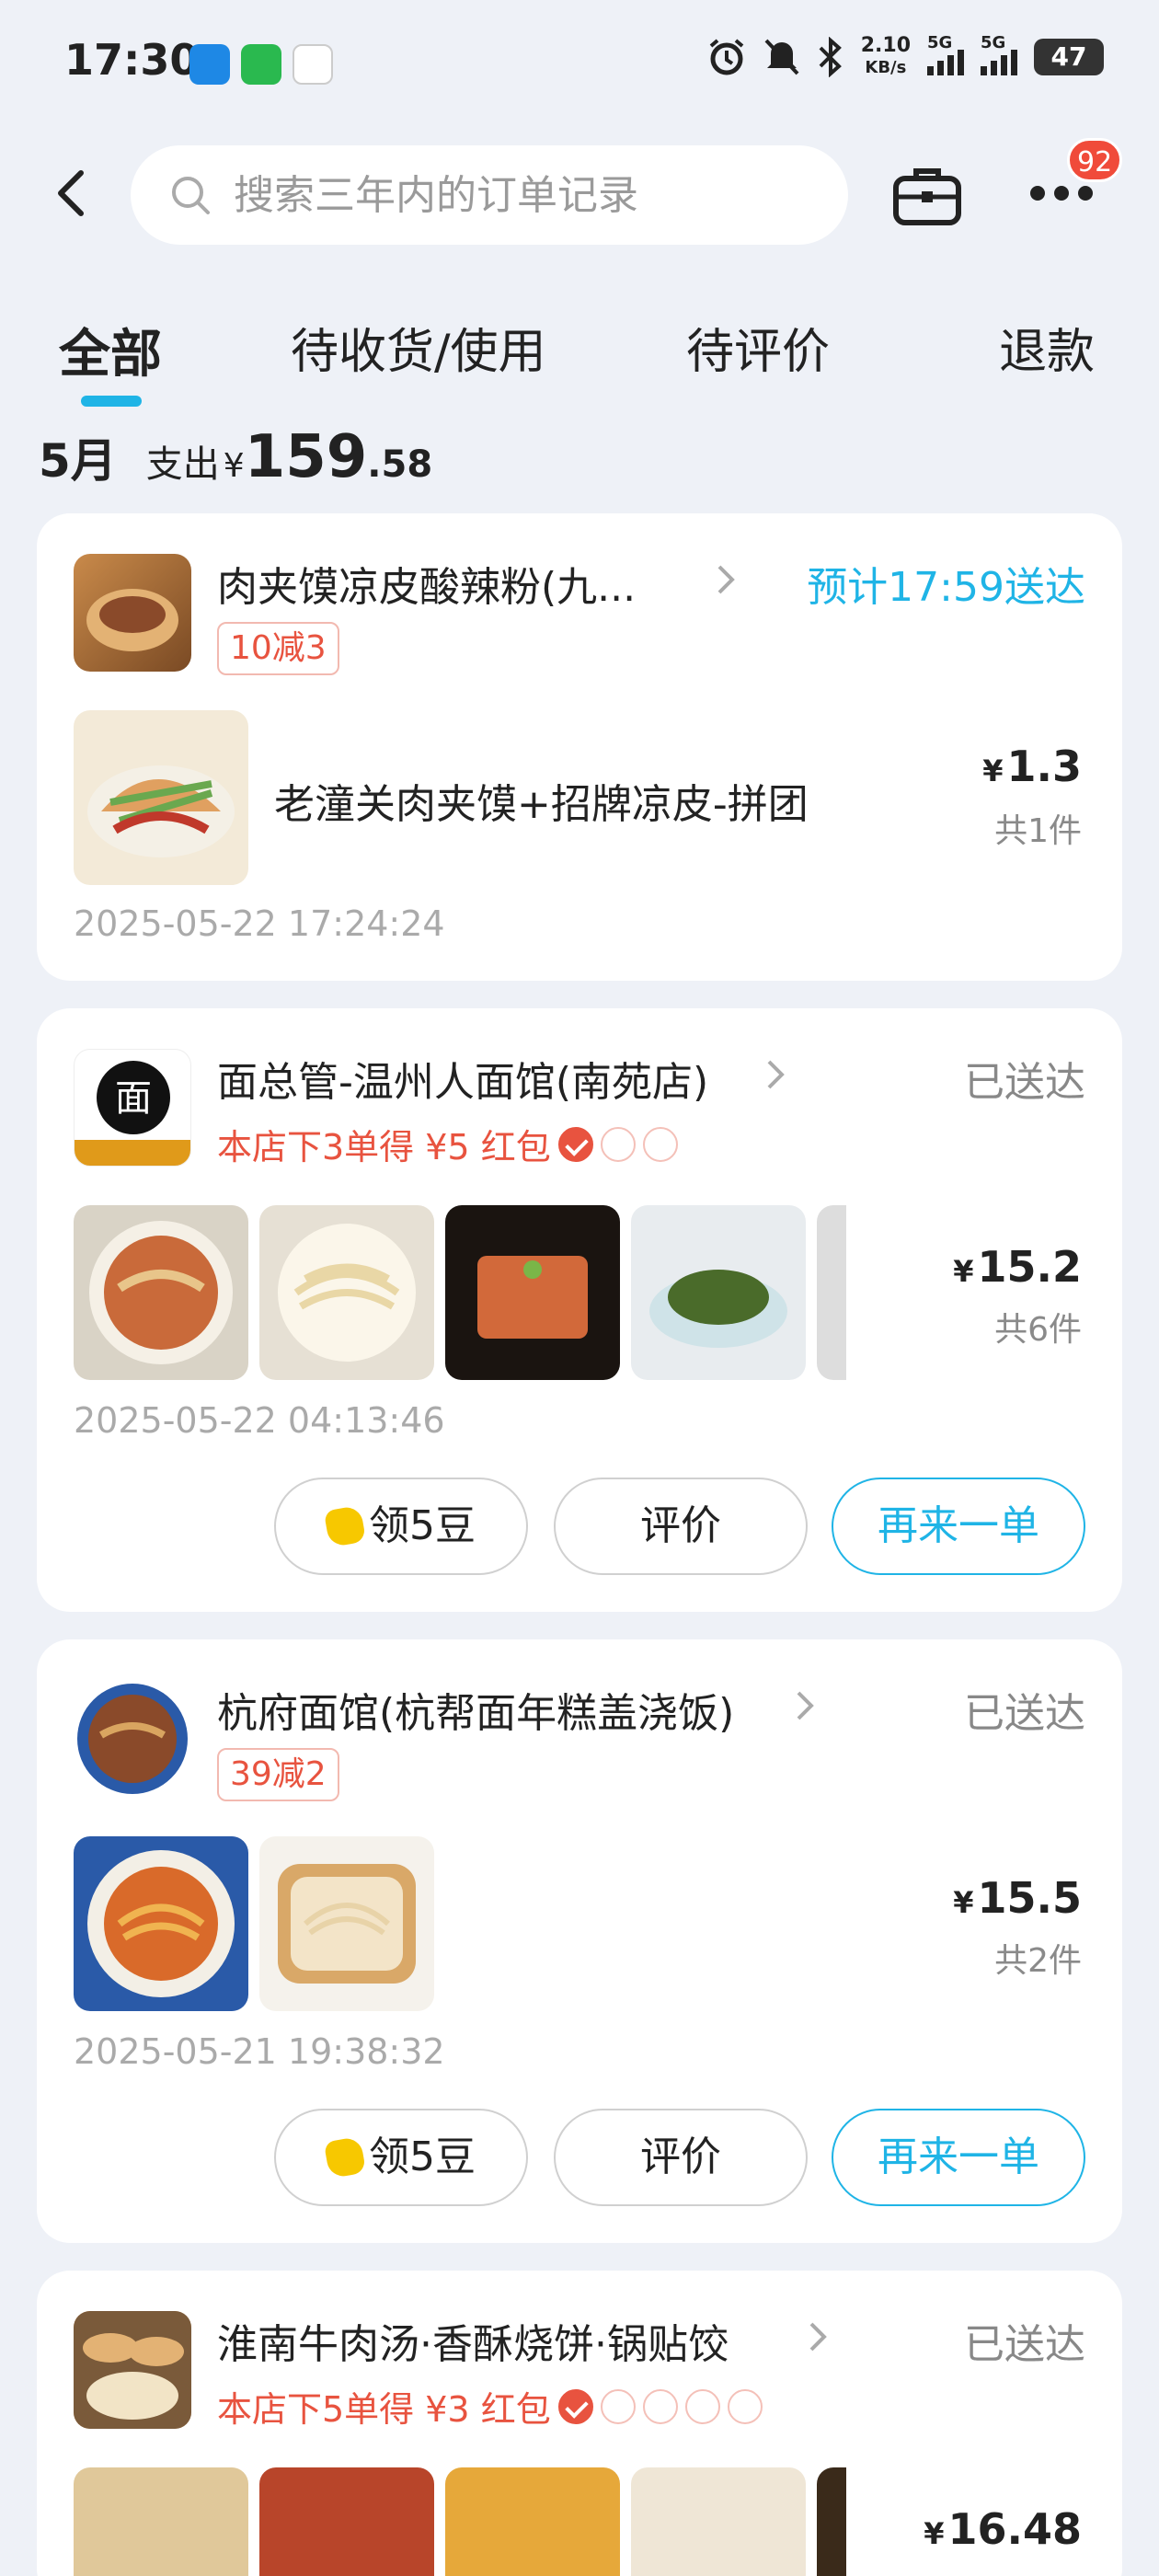  Describe the element at coordinates (73, 193) in the screenshot. I see `back-arrow-icon` at that location.